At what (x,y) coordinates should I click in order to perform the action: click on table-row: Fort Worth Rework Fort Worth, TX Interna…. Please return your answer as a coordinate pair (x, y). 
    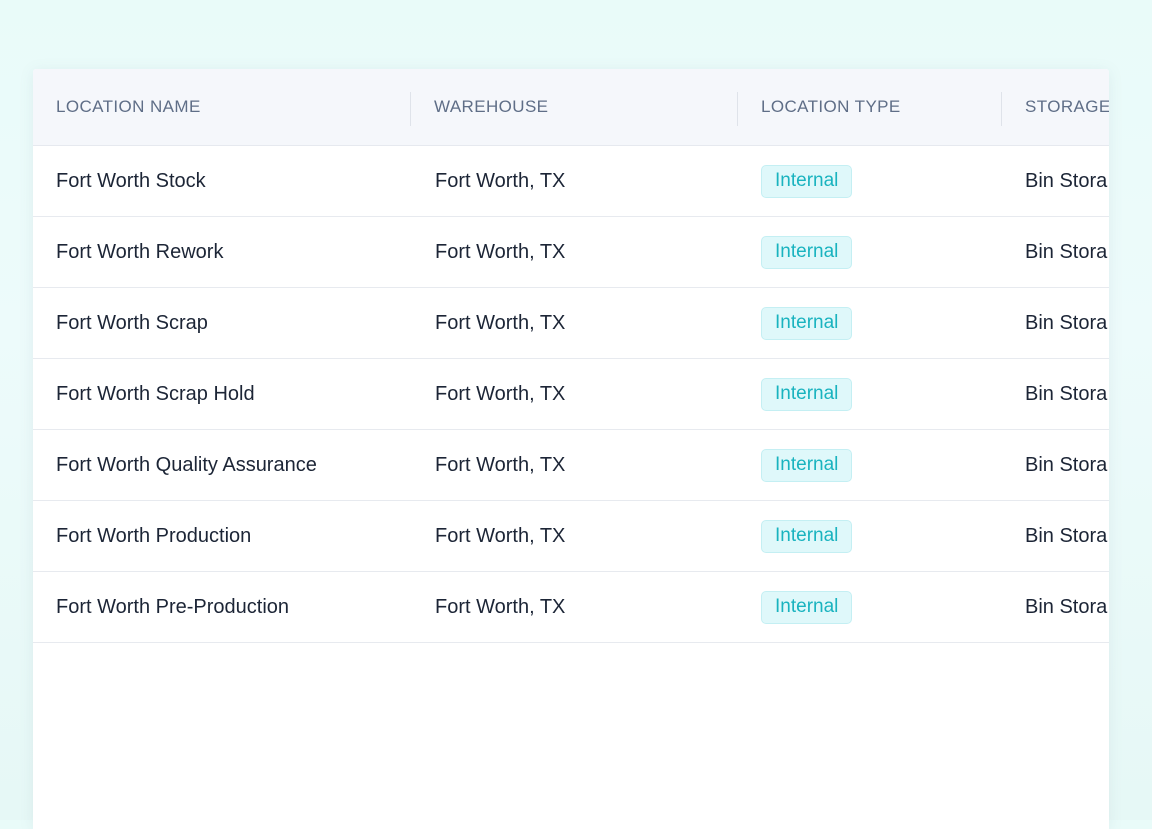
    Looking at the image, I should click on (571, 252).